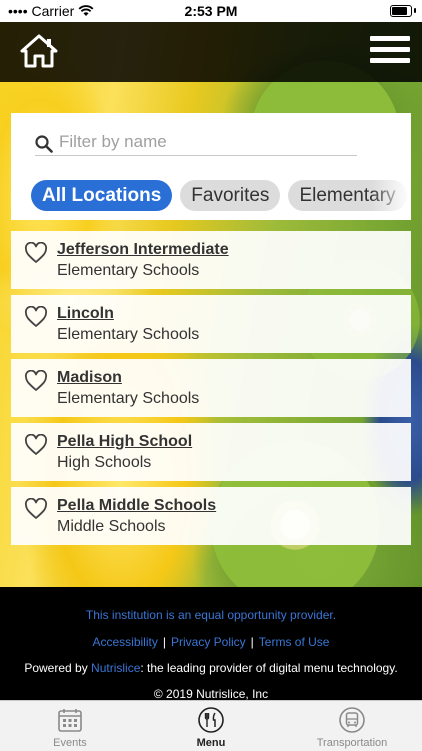  I want to click on bus-icon, so click(352, 720).